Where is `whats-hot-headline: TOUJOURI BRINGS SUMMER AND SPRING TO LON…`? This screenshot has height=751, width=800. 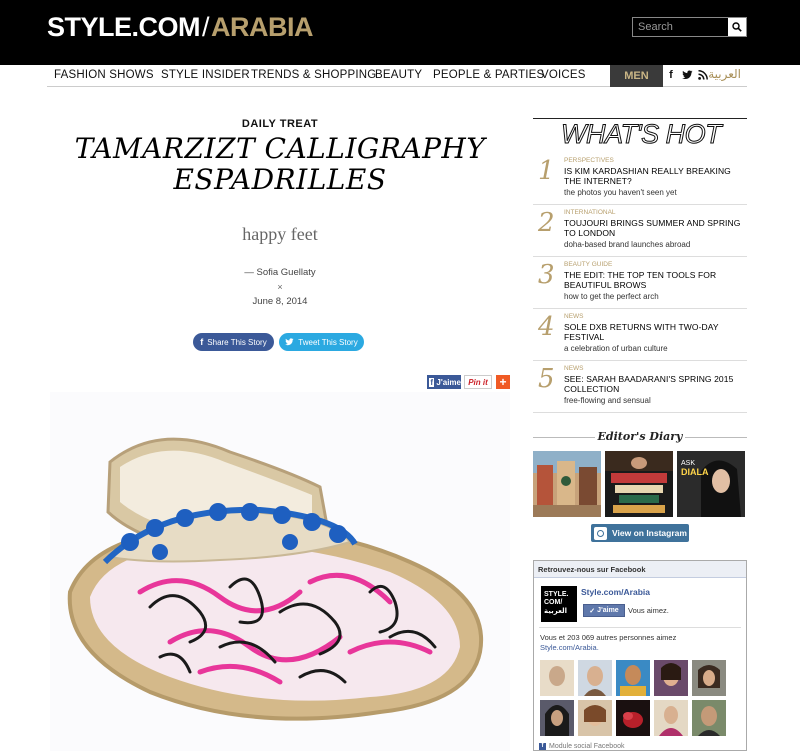 whats-hot-headline: TOUJOURI BRINGS SUMMER AND SPRING TO LON… is located at coordinates (654, 228).